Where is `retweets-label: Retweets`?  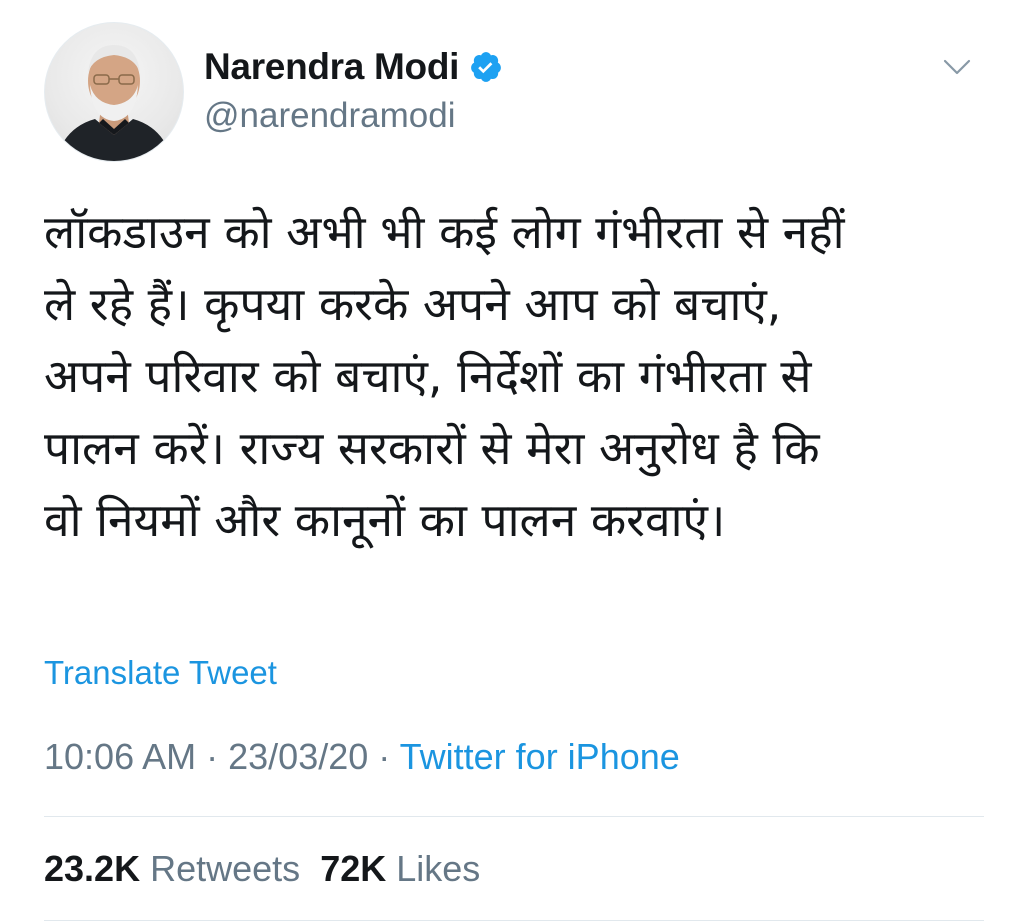 retweets-label: Retweets is located at coordinates (225, 868).